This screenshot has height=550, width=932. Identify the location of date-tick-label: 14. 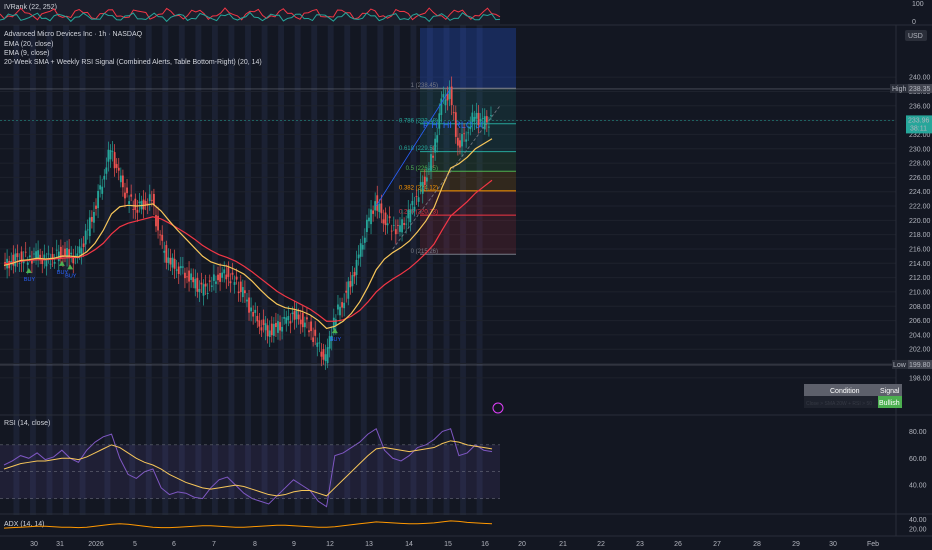
(409, 544).